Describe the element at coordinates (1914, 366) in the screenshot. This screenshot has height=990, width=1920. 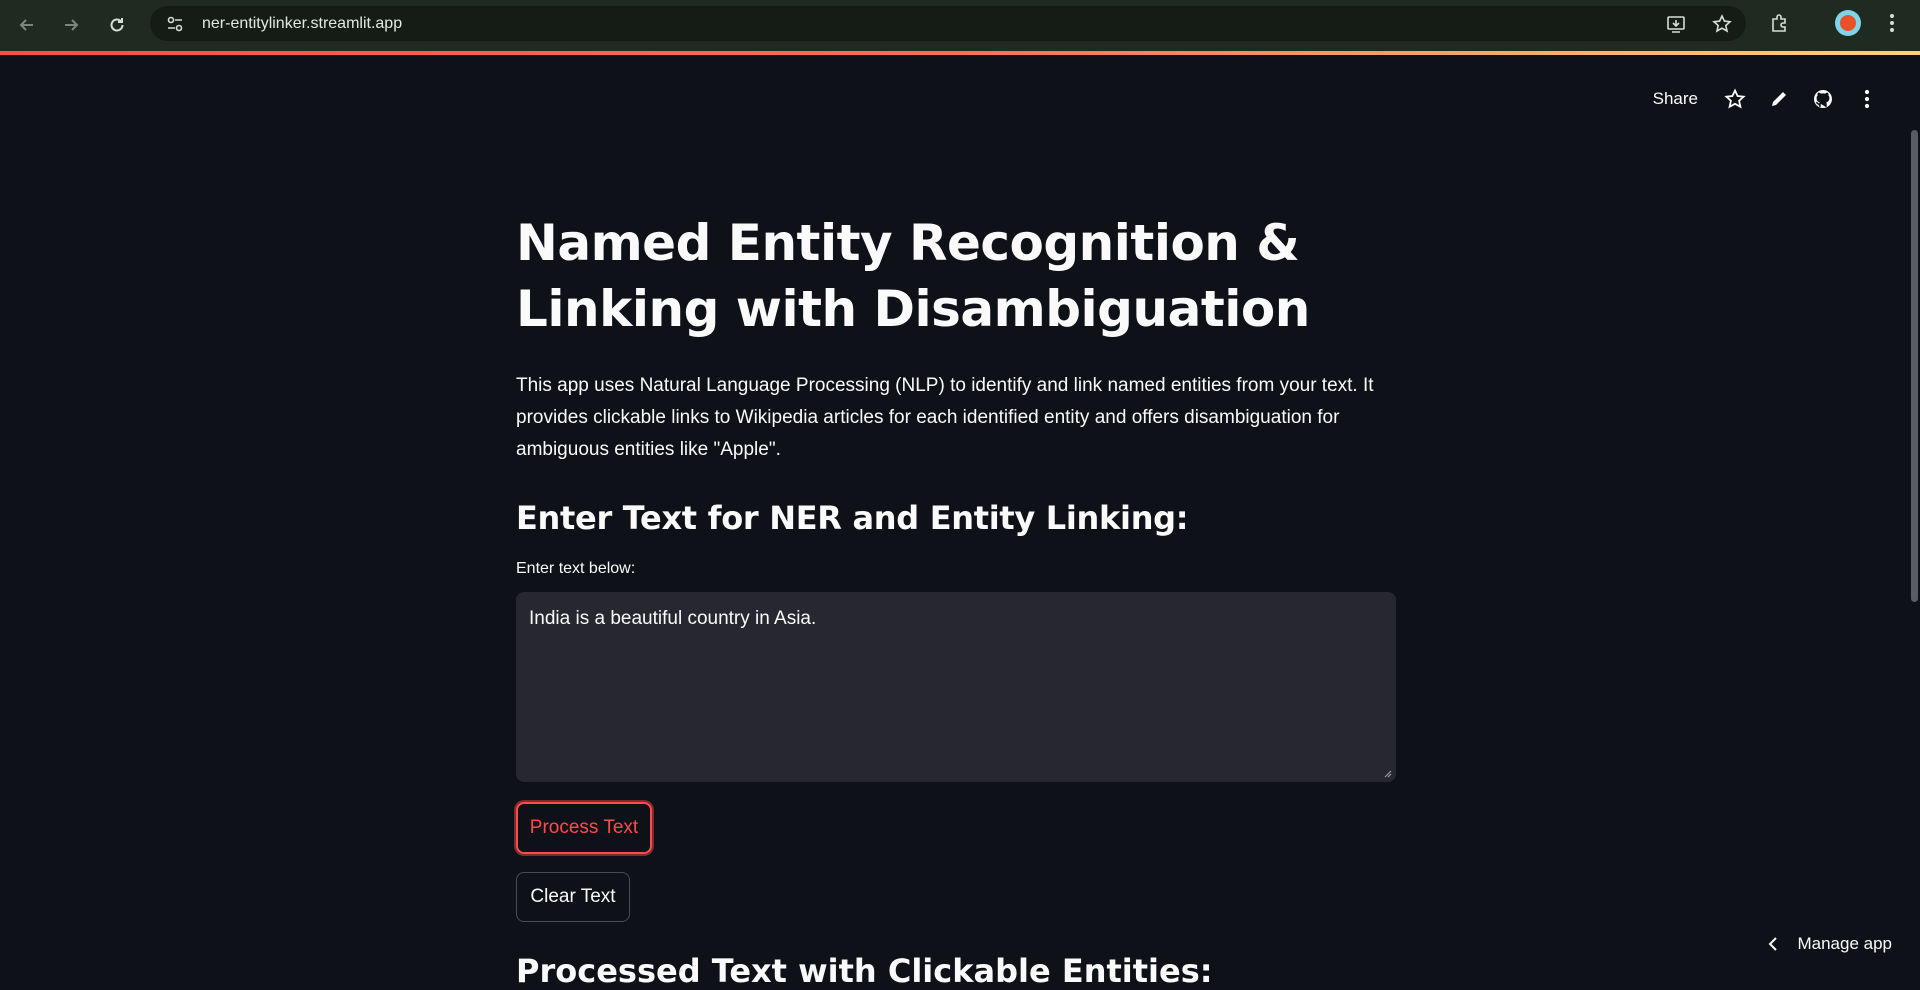
I see `scrollbar` at that location.